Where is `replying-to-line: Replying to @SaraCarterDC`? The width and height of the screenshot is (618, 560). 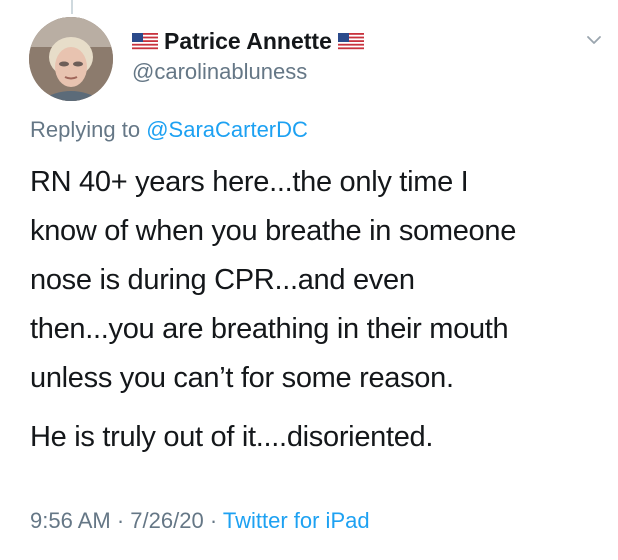 replying-to-line: Replying to @SaraCarterDC is located at coordinates (169, 130).